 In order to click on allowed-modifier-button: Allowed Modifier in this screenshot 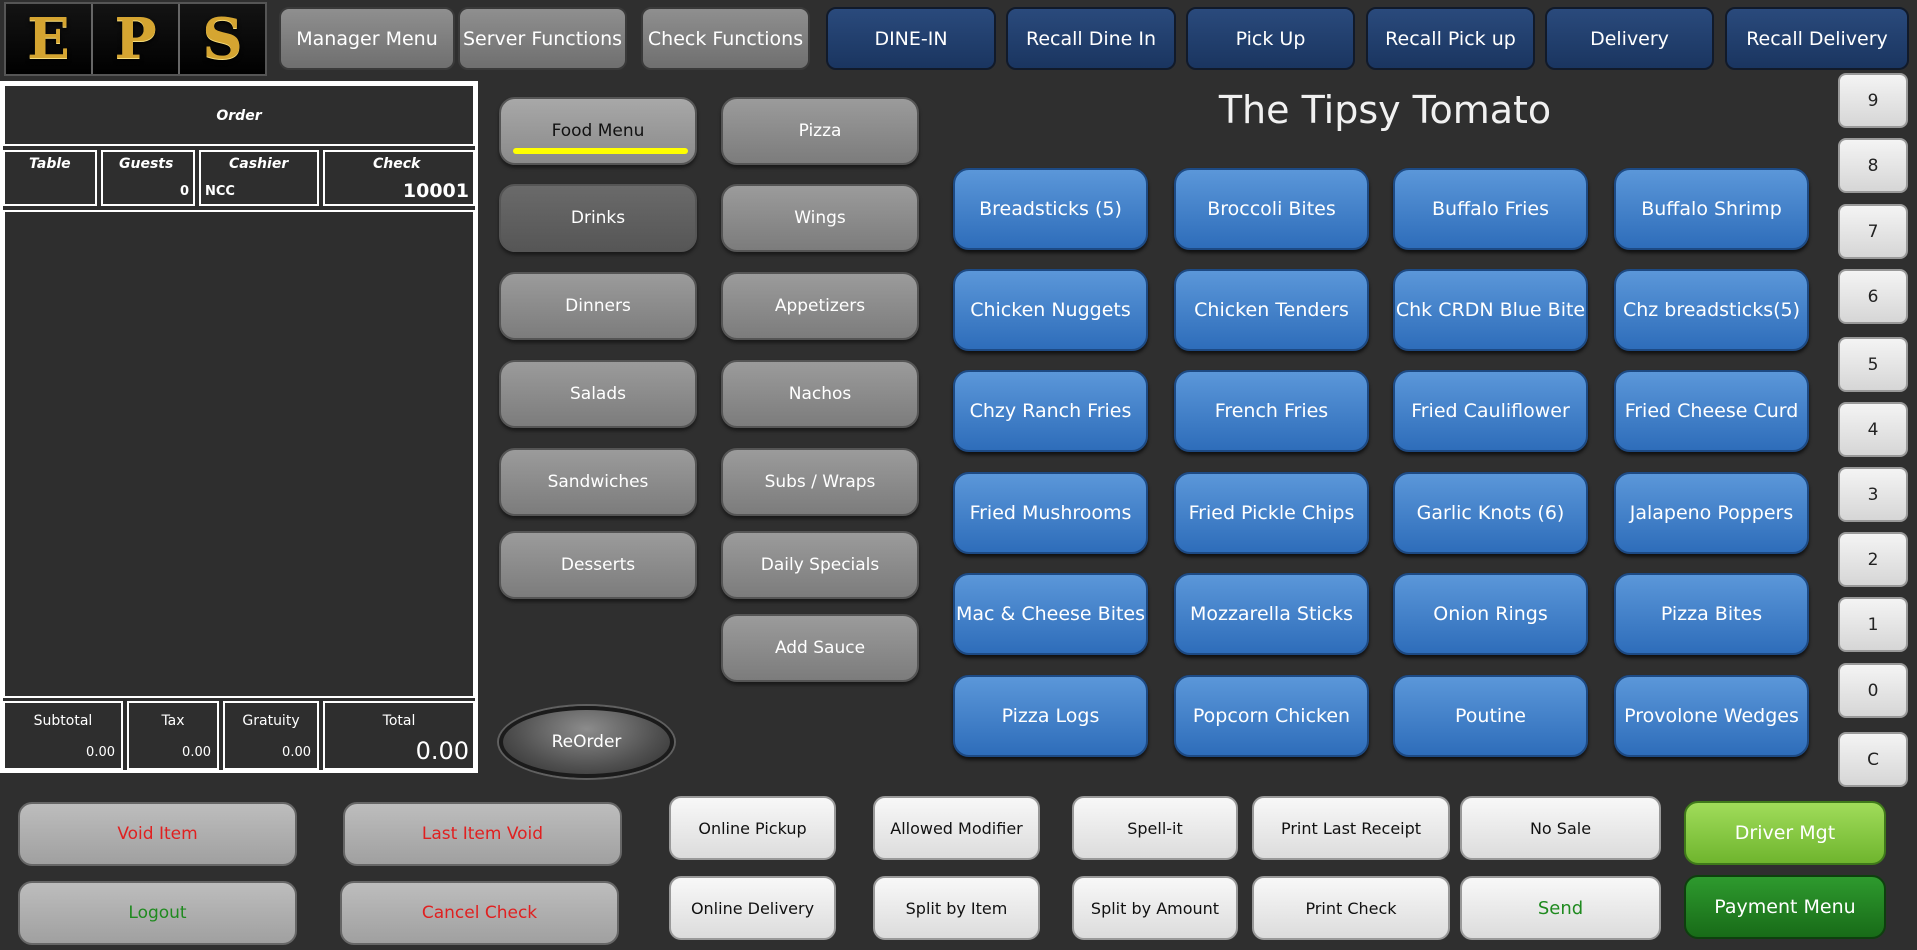, I will do `click(956, 828)`.